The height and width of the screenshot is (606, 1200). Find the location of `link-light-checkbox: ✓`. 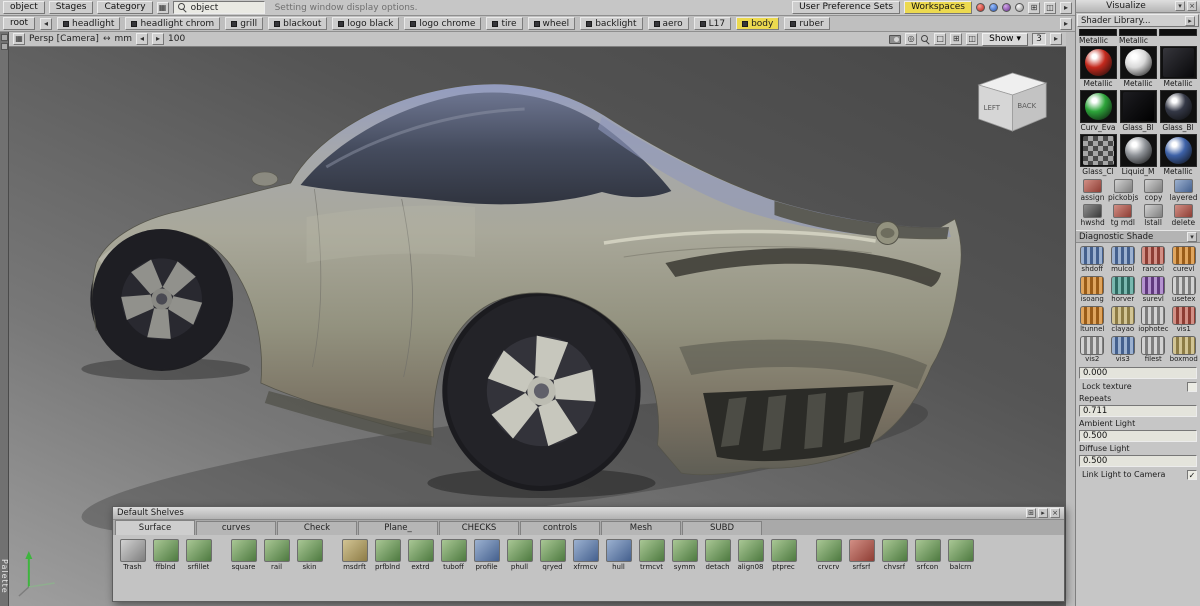

link-light-checkbox: ✓ is located at coordinates (1192, 474).